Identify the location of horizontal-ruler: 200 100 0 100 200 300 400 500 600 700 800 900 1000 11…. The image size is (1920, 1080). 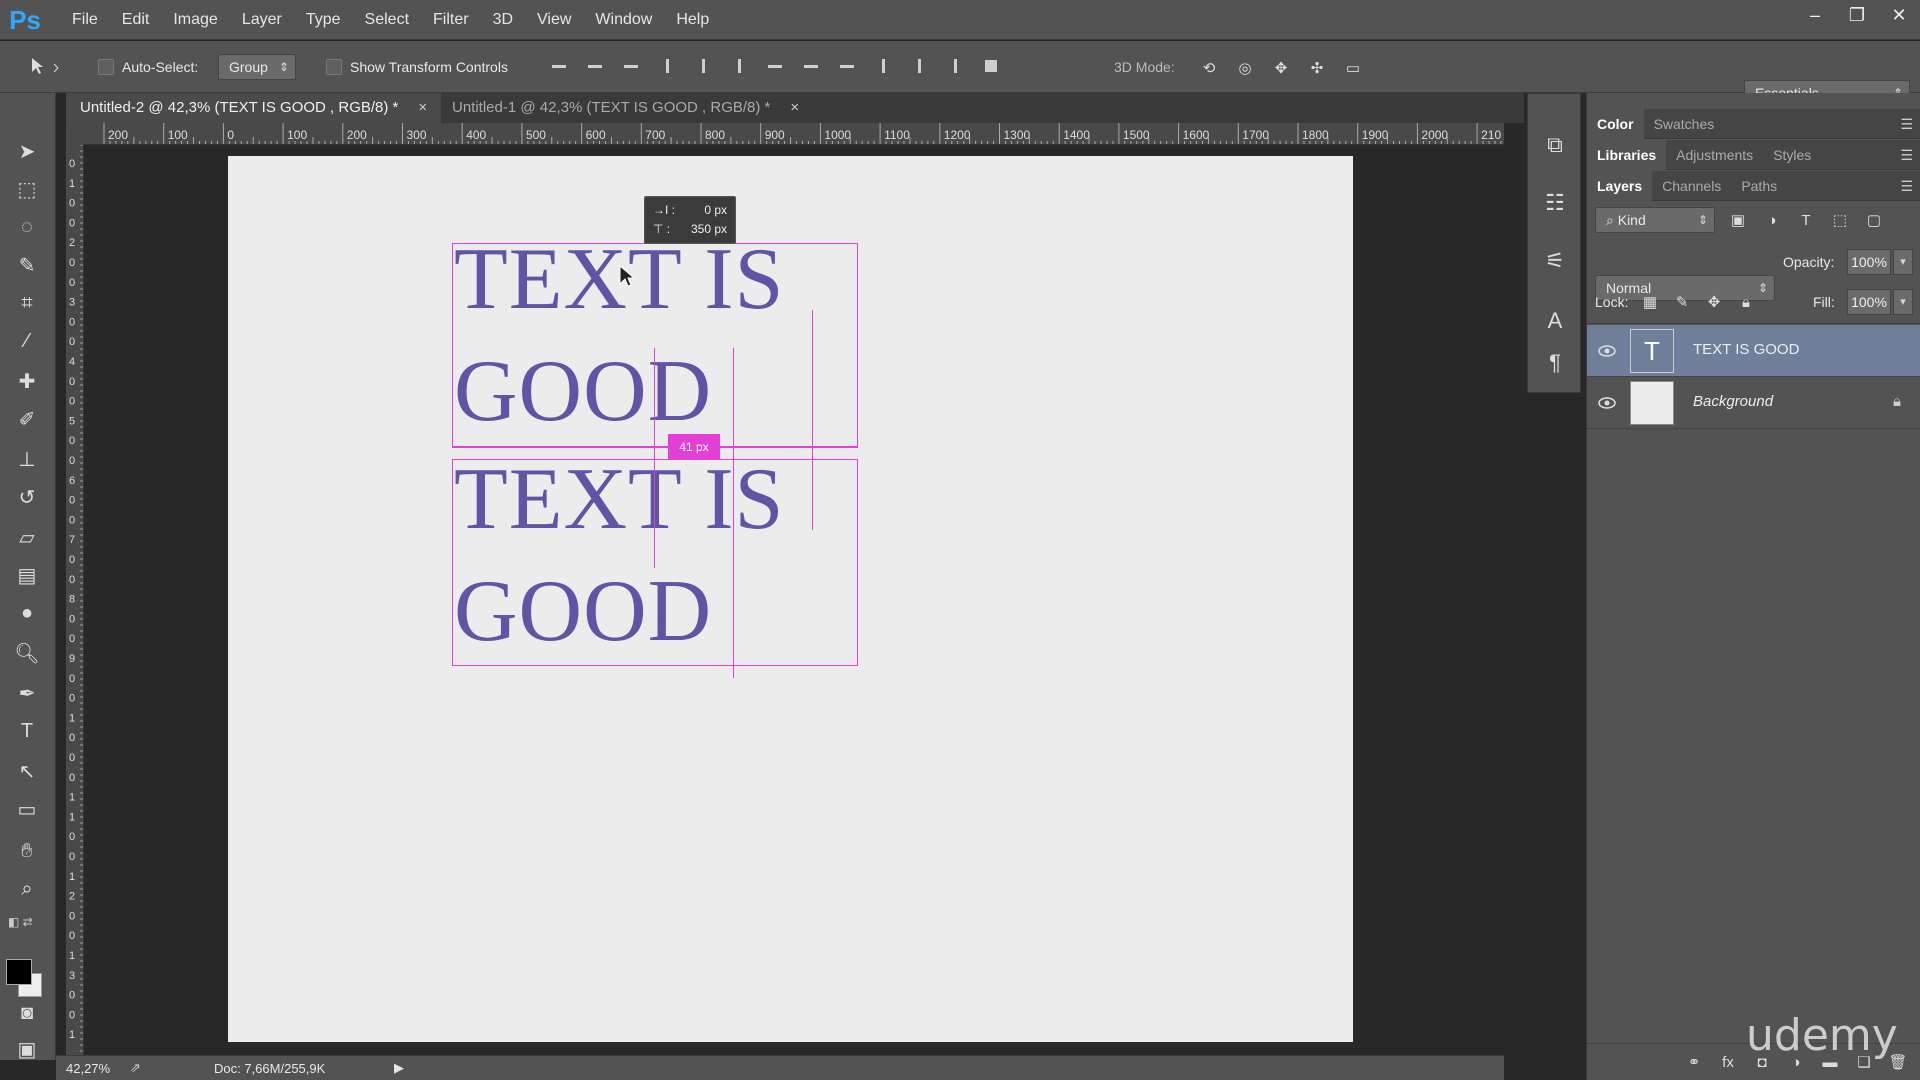
(794, 134).